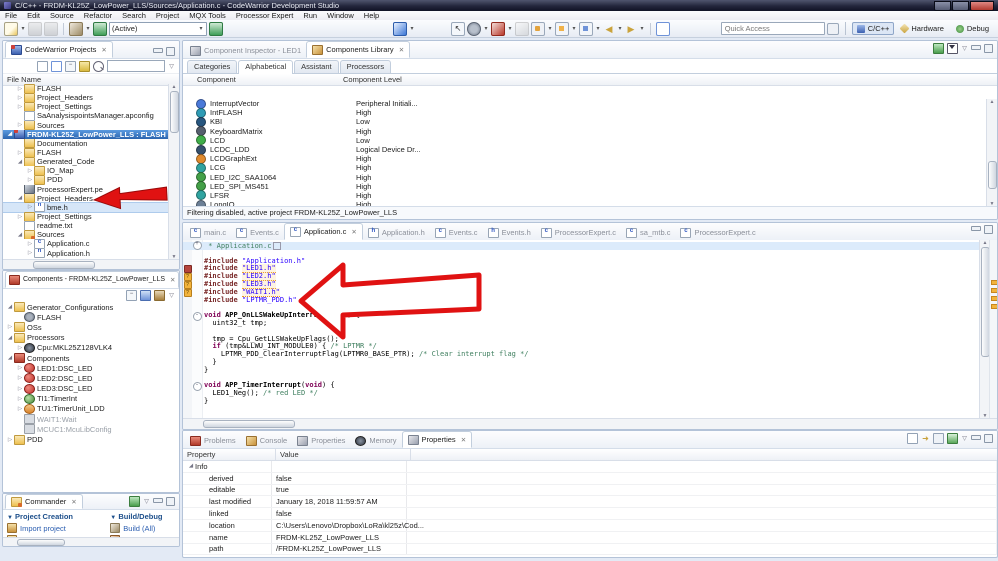 The width and height of the screenshot is (998, 561). I want to click on library-tab-components-library: Components Library ✕, so click(358, 49).